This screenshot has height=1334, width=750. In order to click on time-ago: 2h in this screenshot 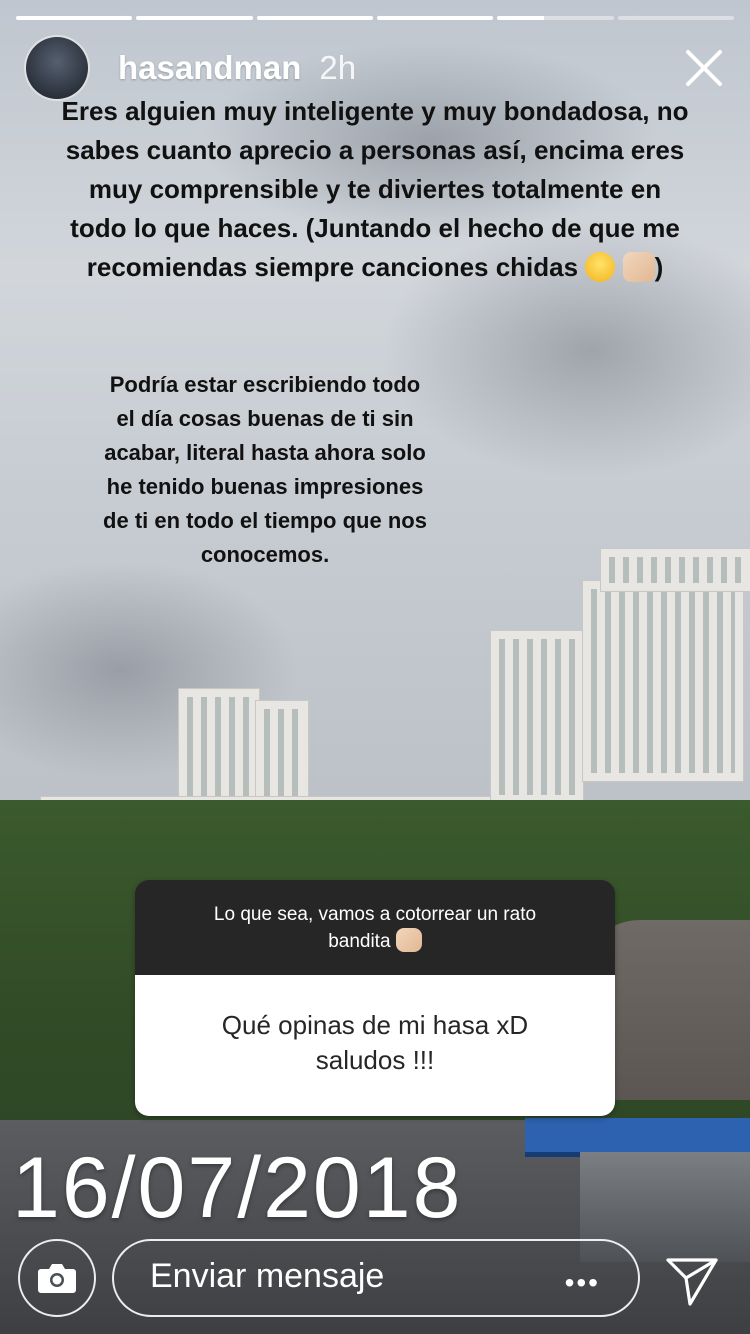, I will do `click(338, 67)`.